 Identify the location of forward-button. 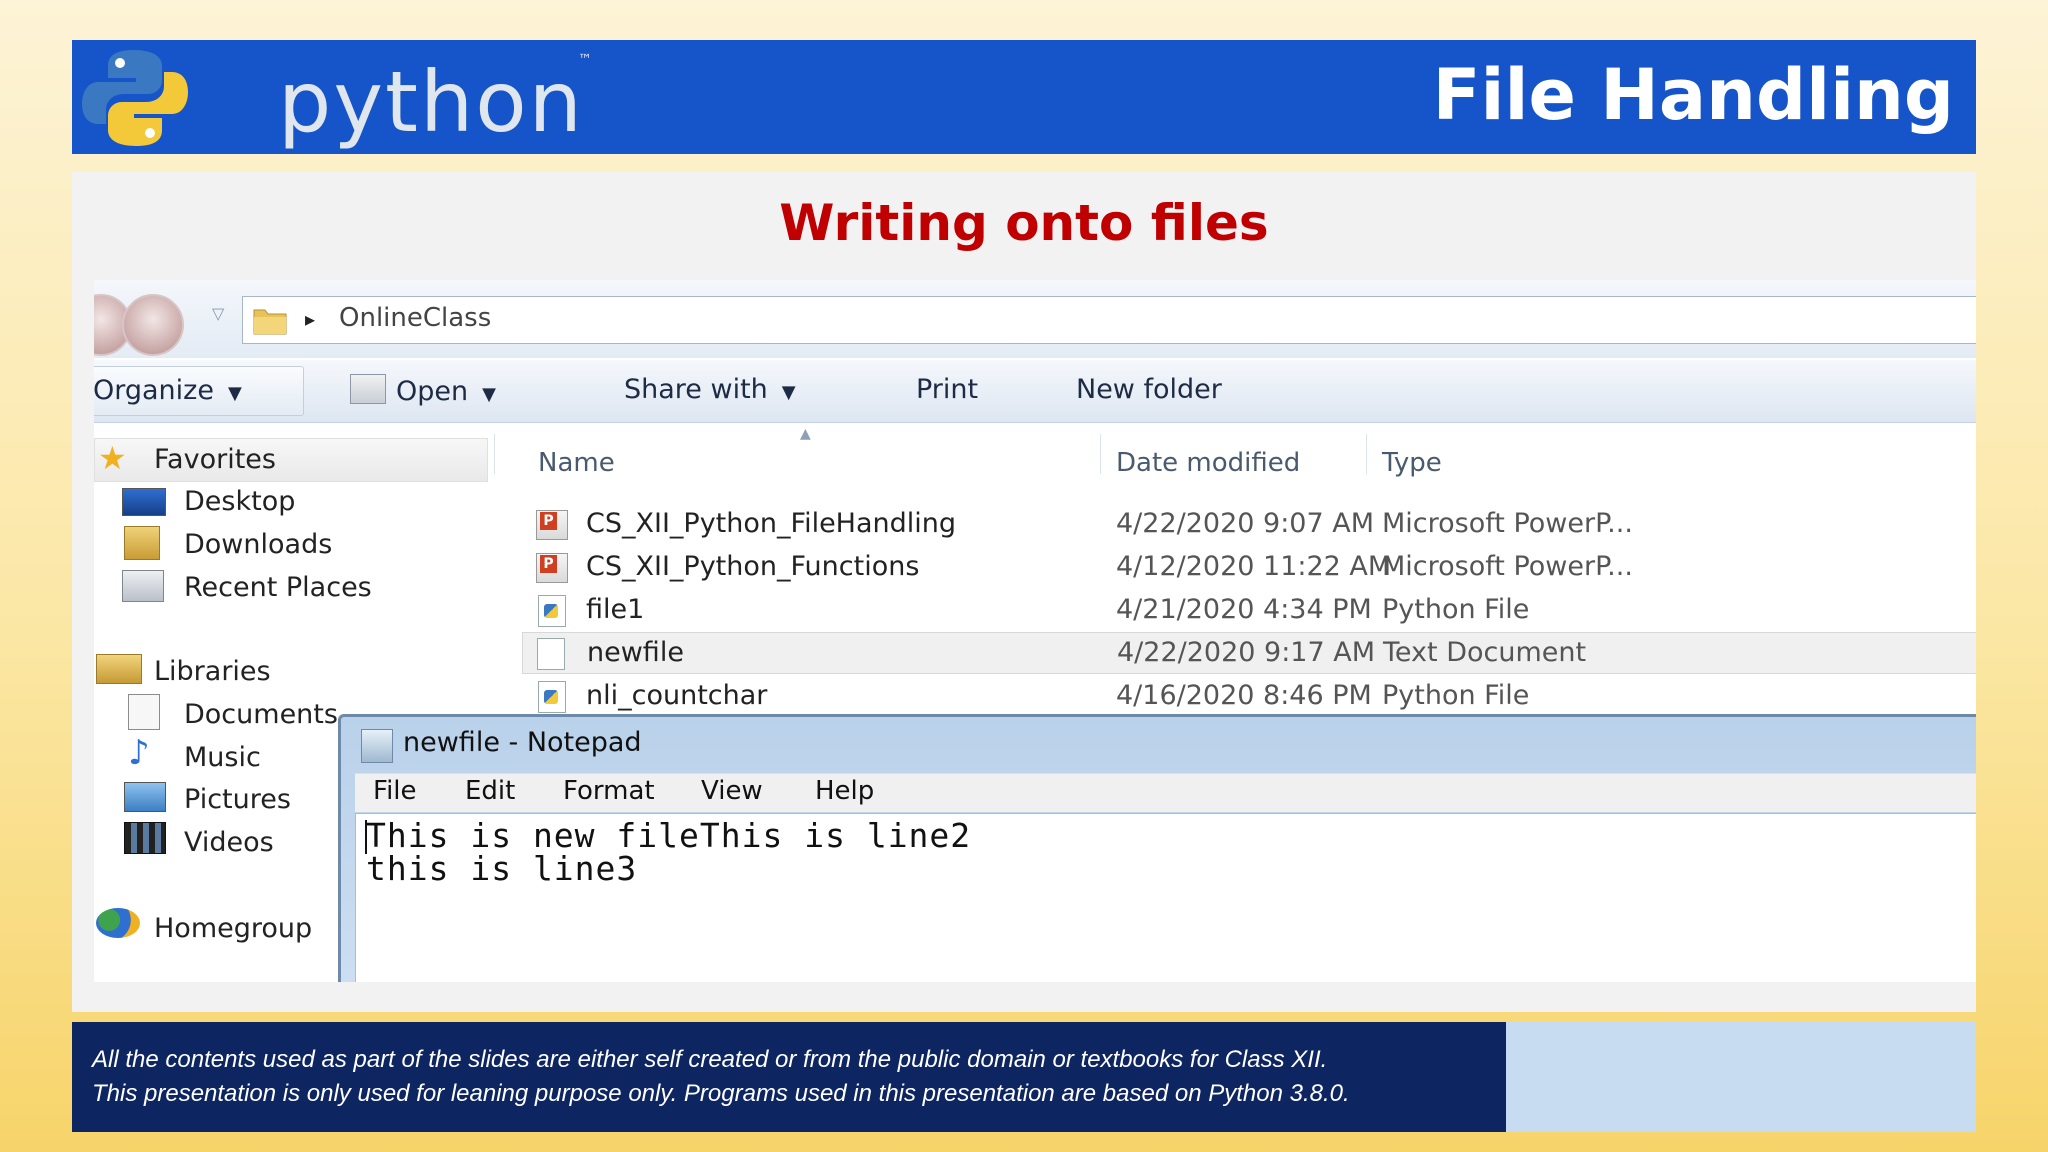
(153, 325).